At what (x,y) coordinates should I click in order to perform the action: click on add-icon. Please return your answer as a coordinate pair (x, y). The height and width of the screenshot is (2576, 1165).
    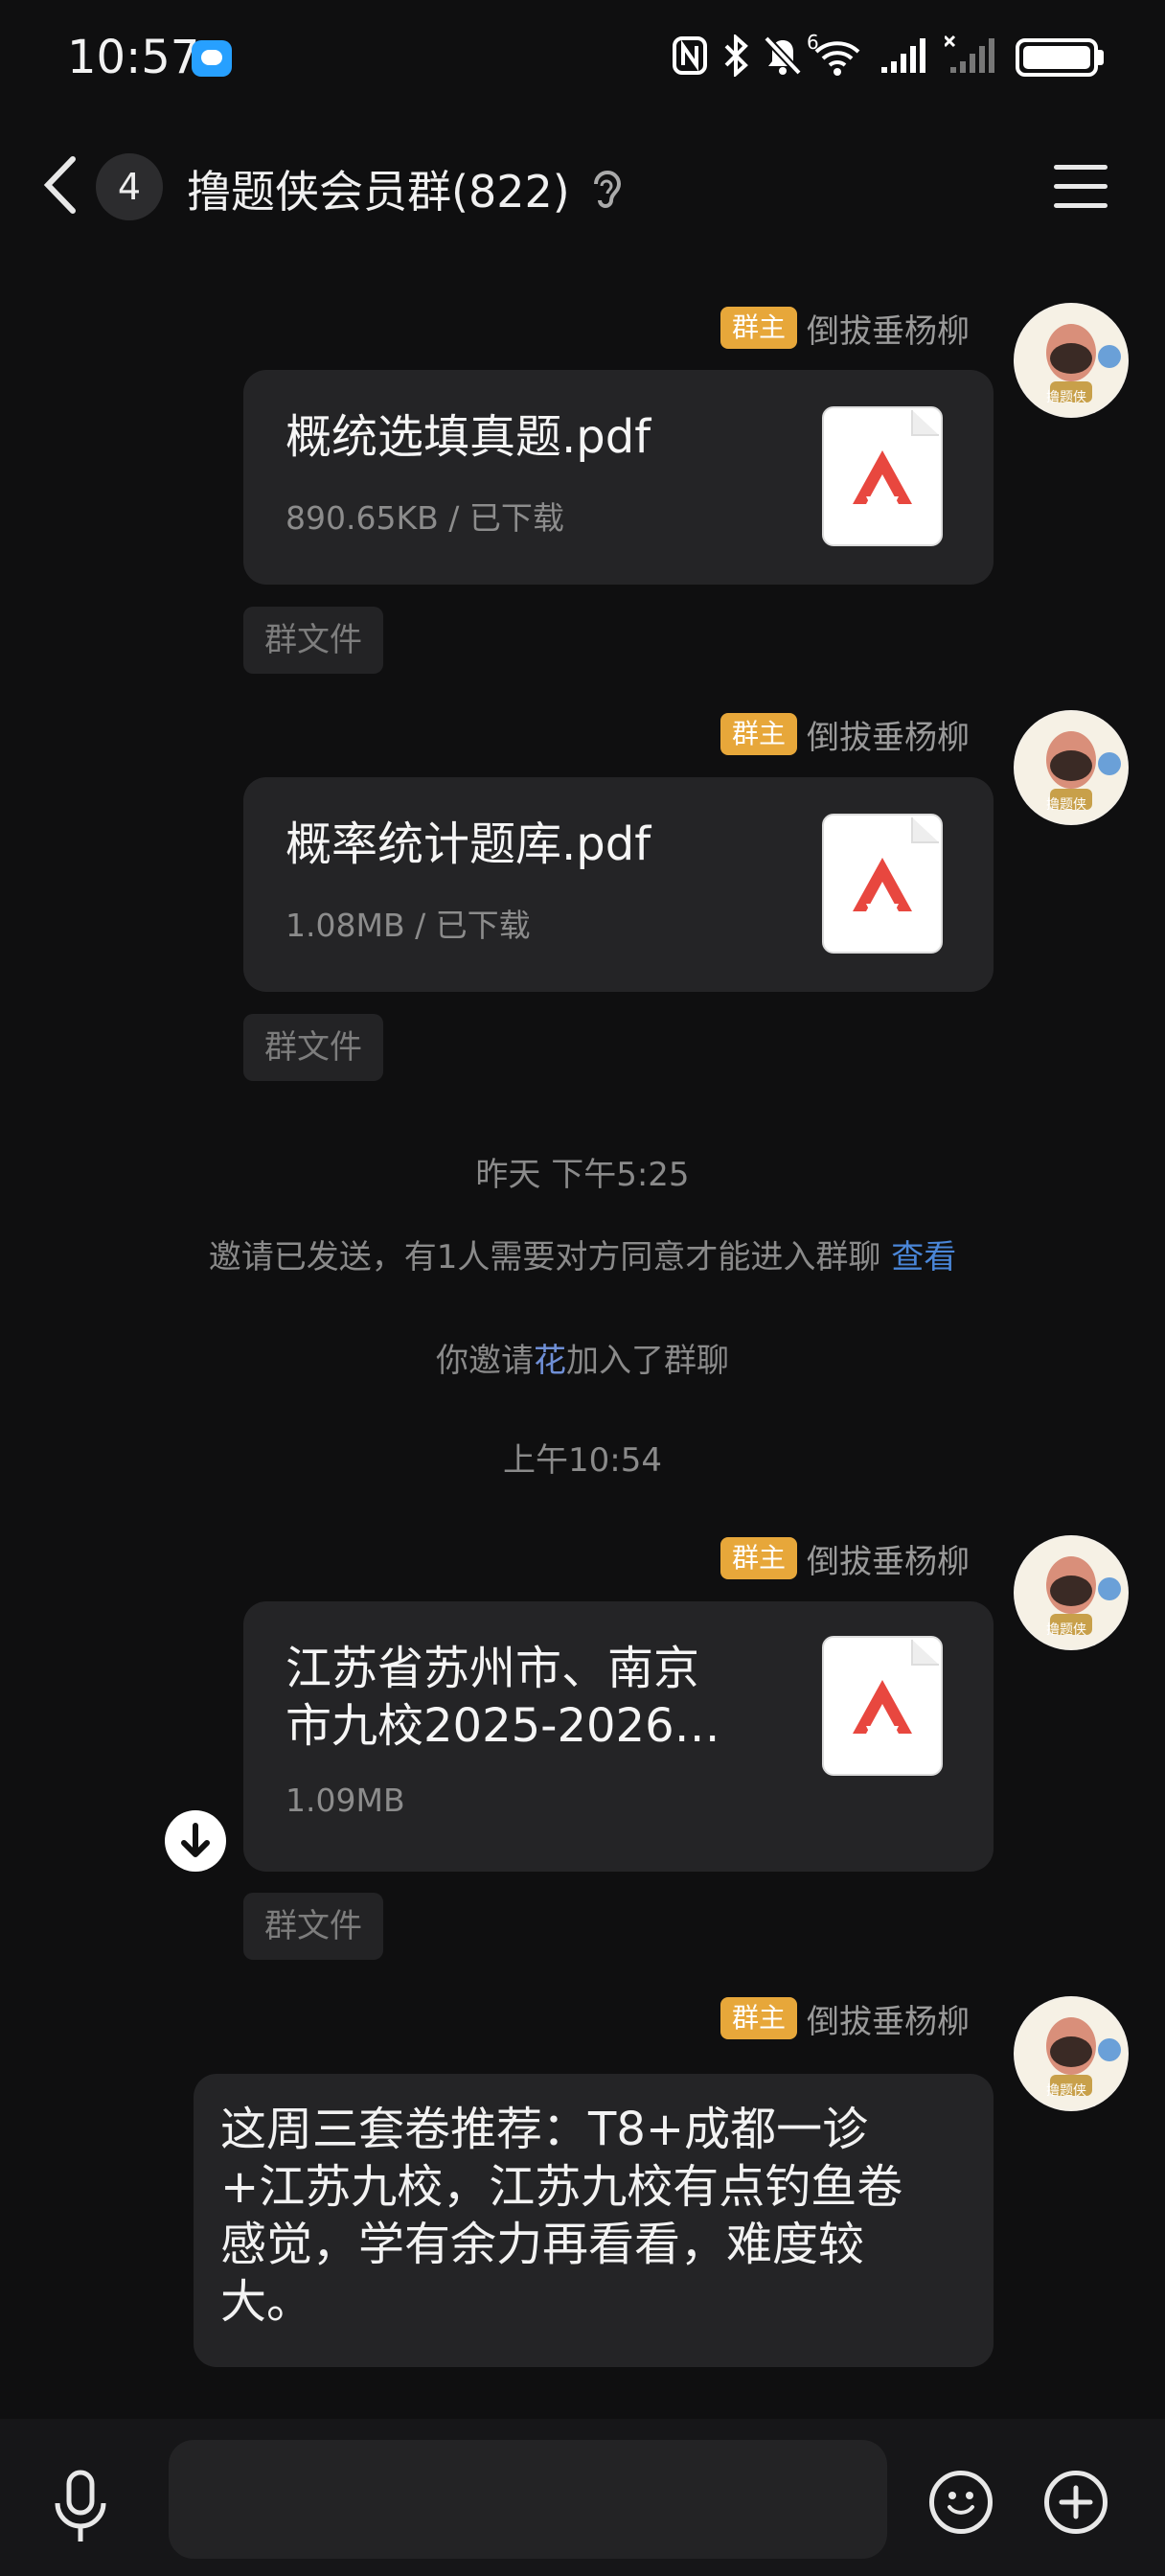
    Looking at the image, I should click on (1076, 2502).